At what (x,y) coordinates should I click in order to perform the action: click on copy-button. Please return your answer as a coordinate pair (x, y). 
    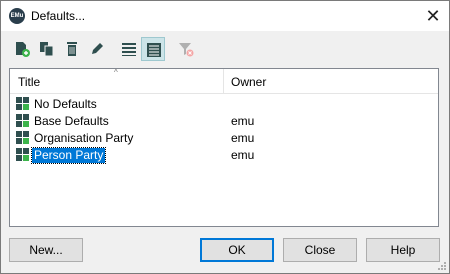
    Looking at the image, I should click on (47, 49).